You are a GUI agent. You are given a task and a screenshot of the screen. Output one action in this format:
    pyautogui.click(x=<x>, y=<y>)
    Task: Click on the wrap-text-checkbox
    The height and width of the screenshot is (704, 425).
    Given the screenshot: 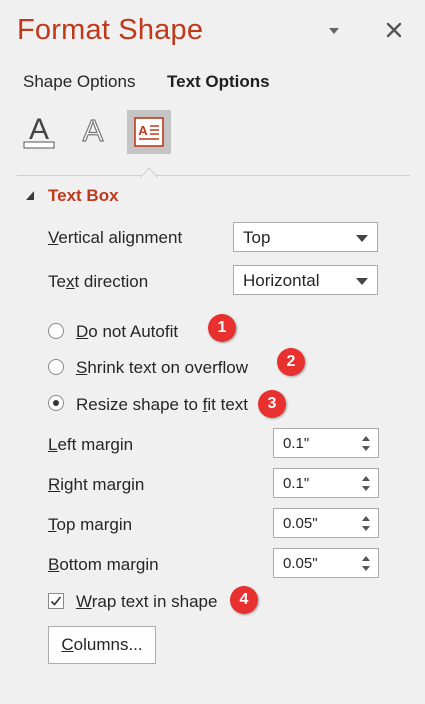 What is the action you would take?
    pyautogui.click(x=56, y=601)
    